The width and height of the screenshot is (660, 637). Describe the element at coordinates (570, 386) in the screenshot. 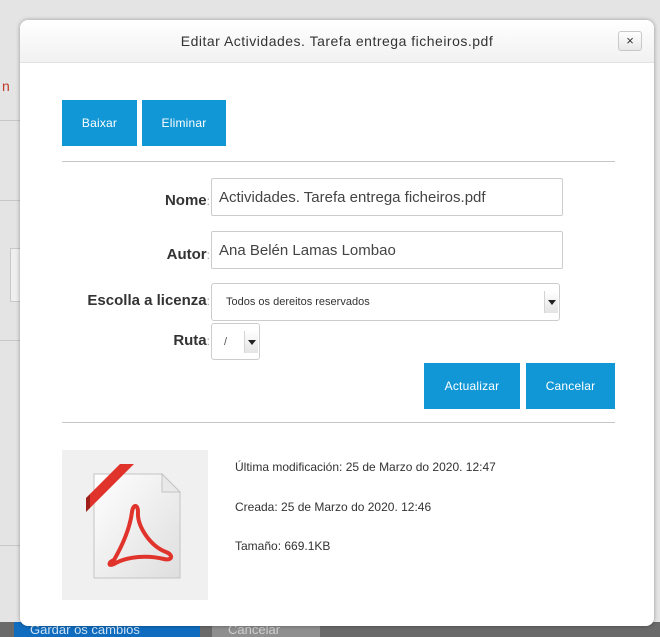

I see `cancel-button: Cancelar` at that location.